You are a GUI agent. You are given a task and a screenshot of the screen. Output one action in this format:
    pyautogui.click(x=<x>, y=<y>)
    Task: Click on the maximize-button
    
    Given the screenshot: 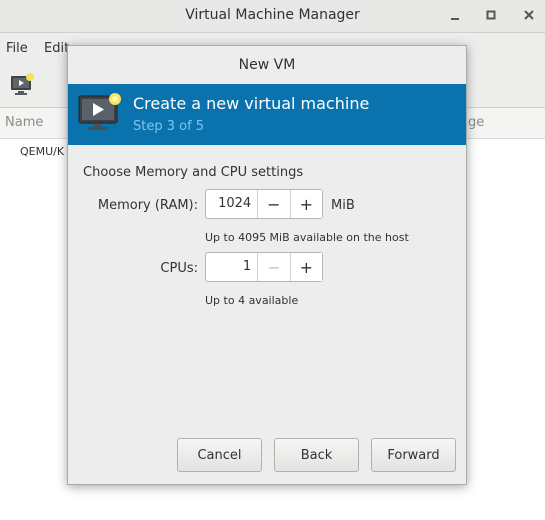 What is the action you would take?
    pyautogui.click(x=491, y=15)
    